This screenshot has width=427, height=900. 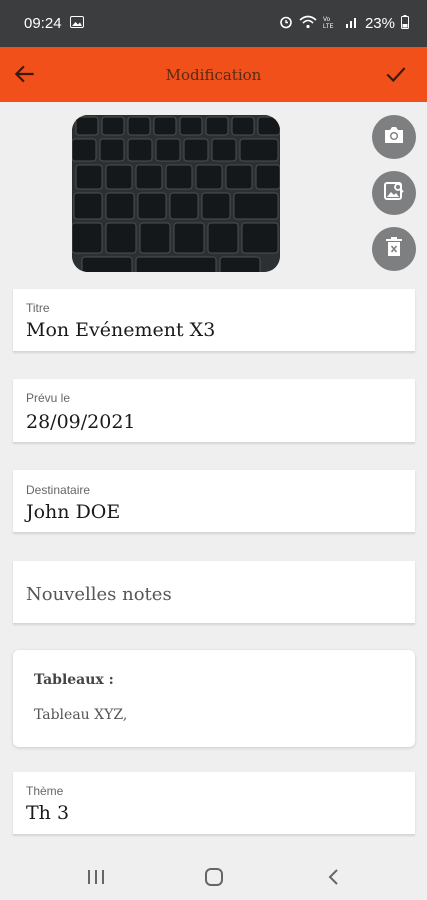 What do you see at coordinates (43, 23) in the screenshot?
I see `status-time: 09:24` at bounding box center [43, 23].